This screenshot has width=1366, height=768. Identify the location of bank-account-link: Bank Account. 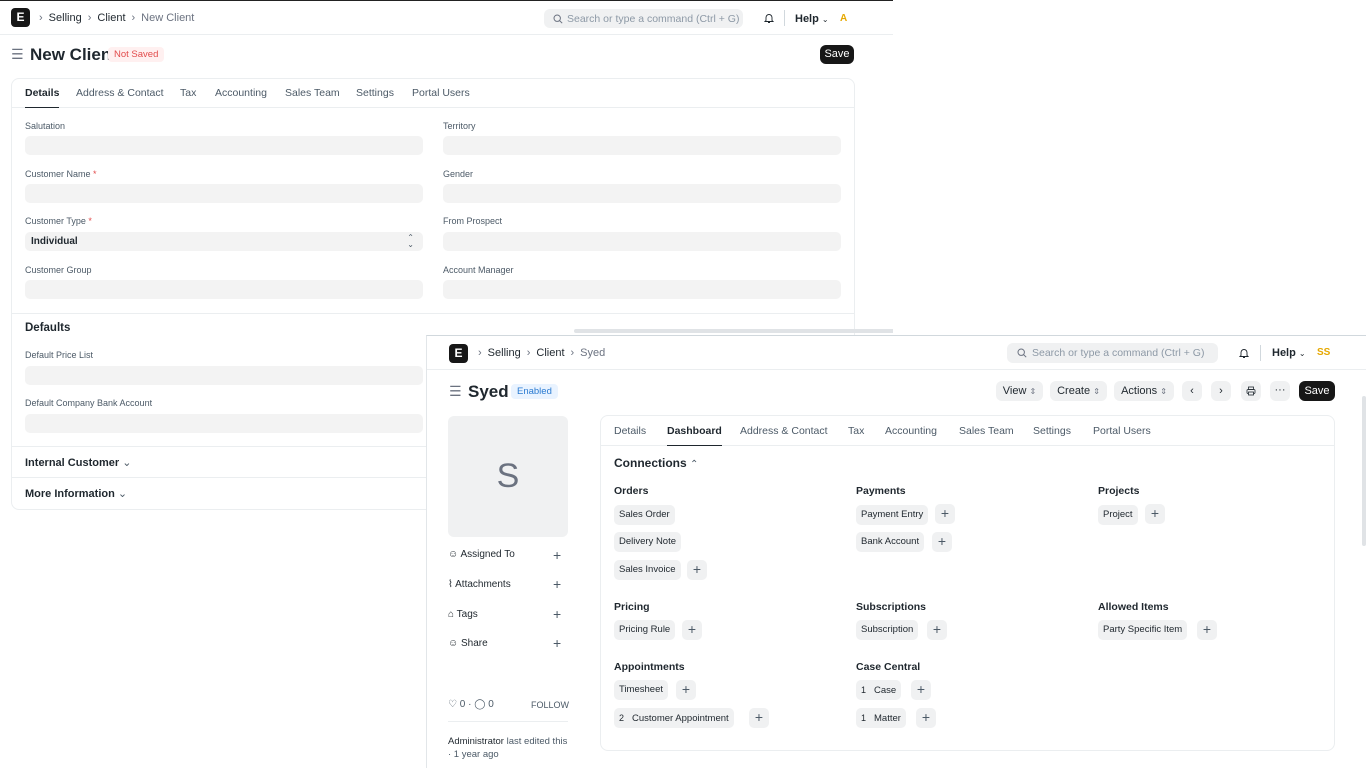
(890, 542).